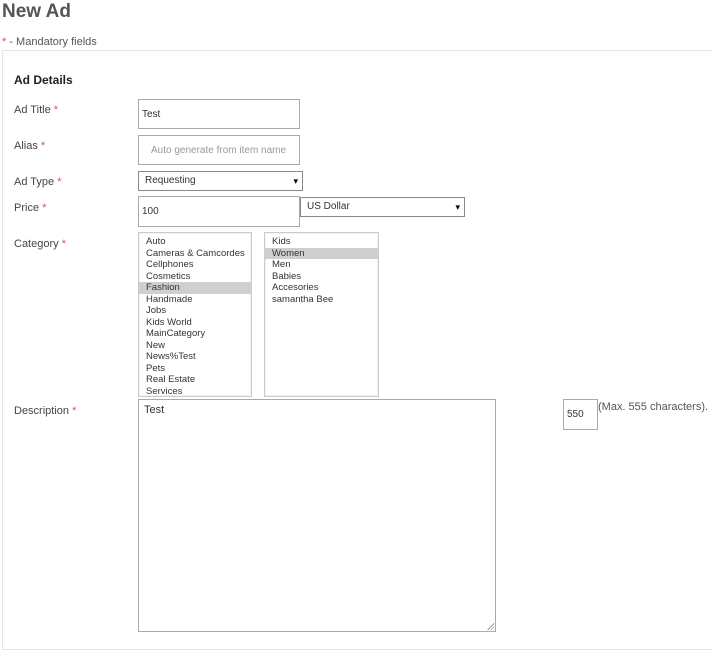 The width and height of the screenshot is (714, 650). I want to click on mandatory-note: * - Mandatory fields, so click(49, 42).